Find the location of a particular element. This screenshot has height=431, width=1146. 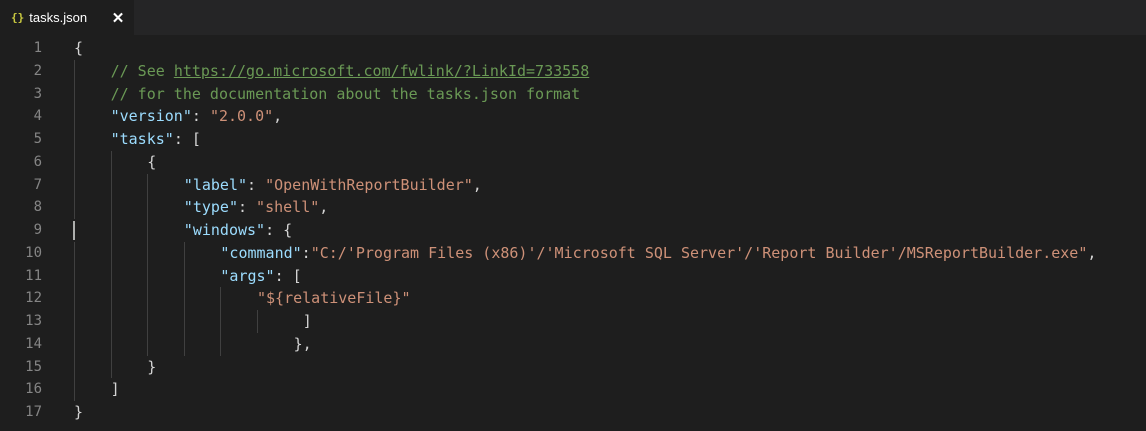

code-line: 14}, is located at coordinates (573, 344).